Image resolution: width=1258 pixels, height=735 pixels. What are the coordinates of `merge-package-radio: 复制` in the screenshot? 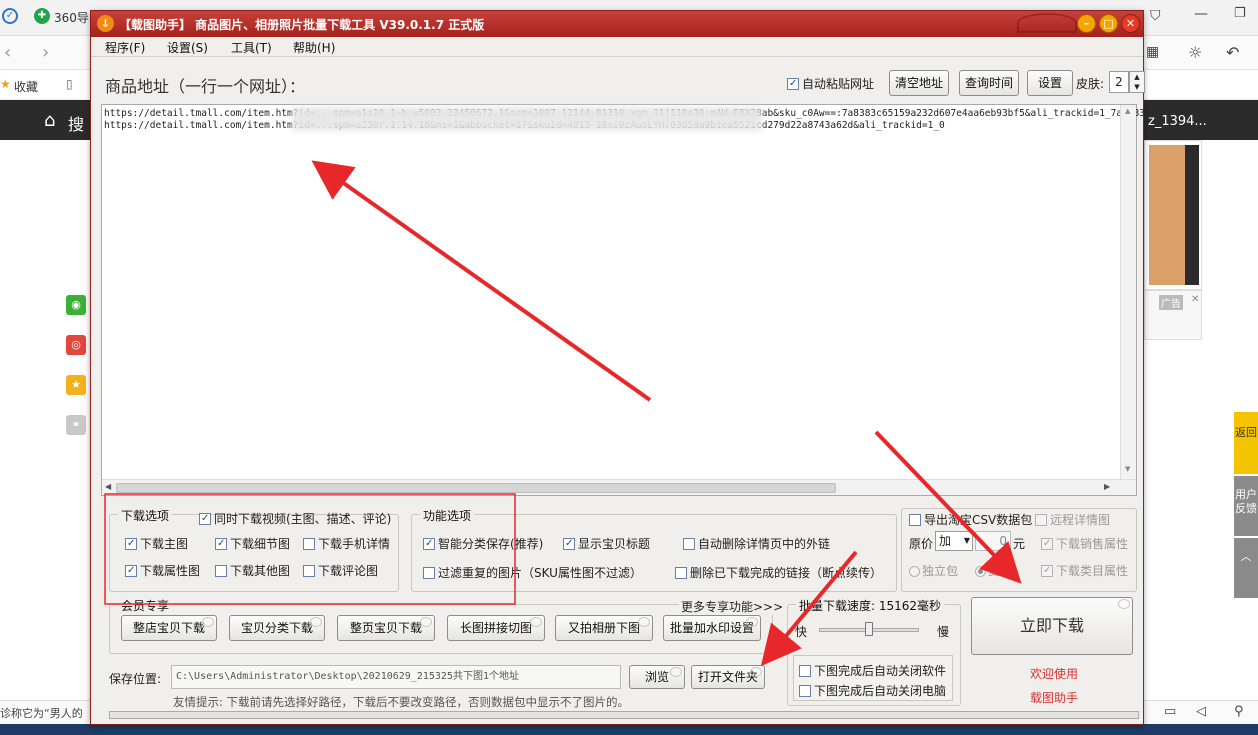 It's located at (993, 570).